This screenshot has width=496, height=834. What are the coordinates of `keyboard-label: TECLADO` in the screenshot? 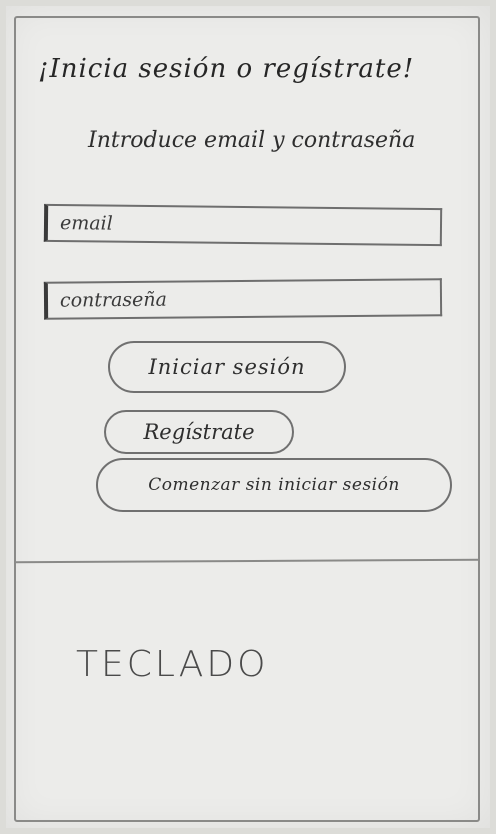 It's located at (172, 664).